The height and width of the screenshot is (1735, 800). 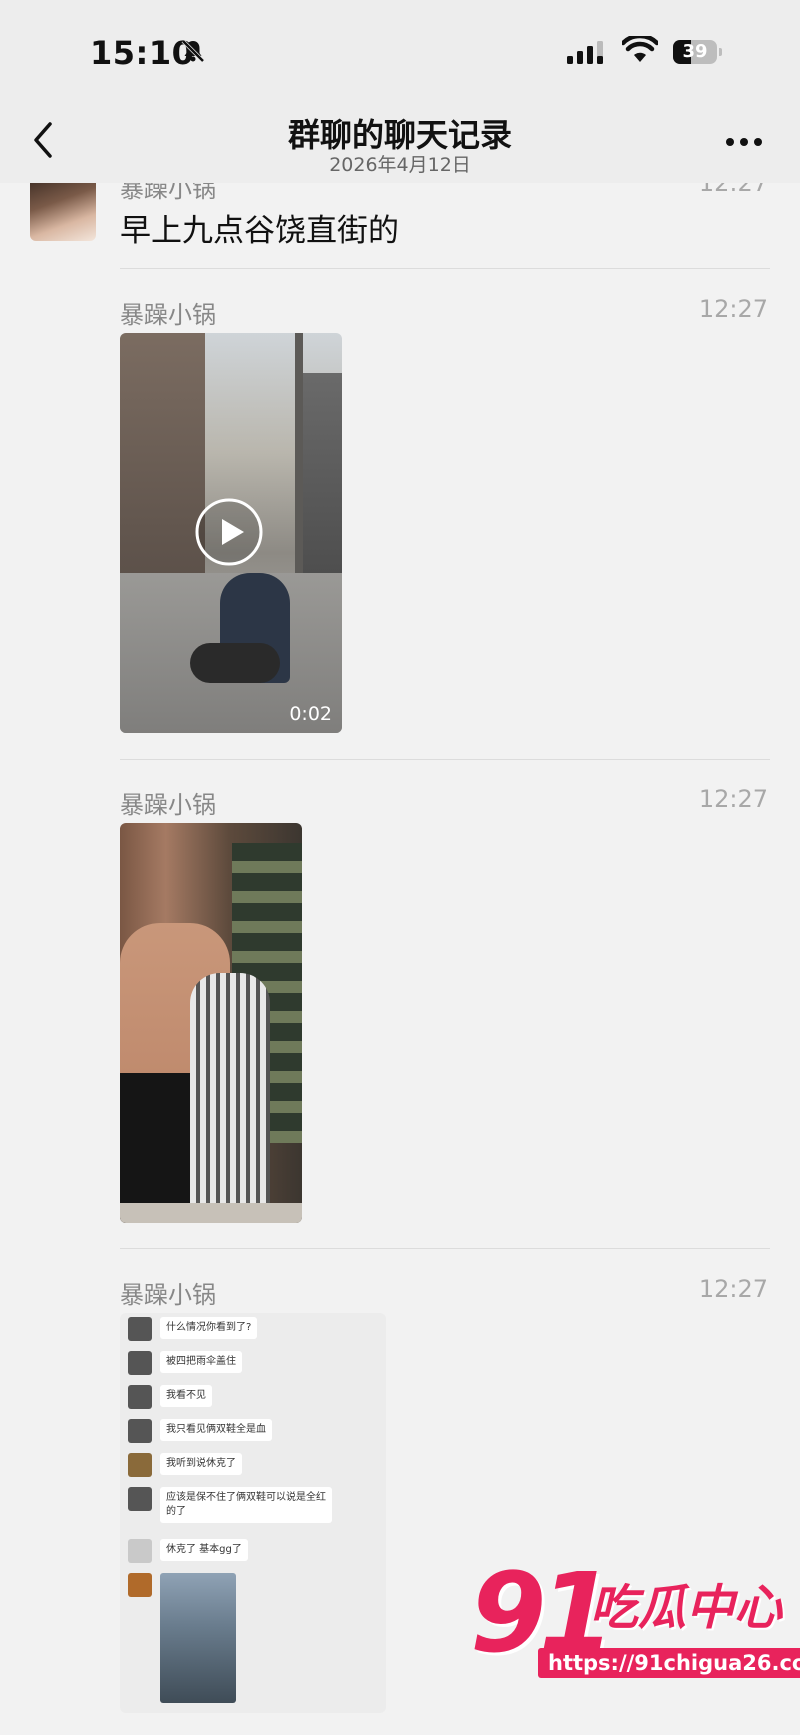 I want to click on video-duration: 0:02, so click(x=310, y=714).